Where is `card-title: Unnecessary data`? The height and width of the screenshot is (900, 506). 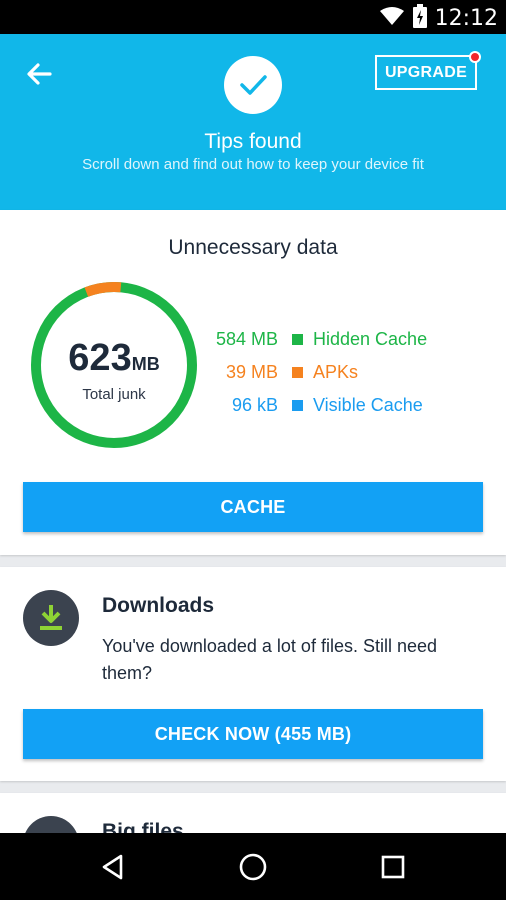 card-title: Unnecessary data is located at coordinates (253, 247).